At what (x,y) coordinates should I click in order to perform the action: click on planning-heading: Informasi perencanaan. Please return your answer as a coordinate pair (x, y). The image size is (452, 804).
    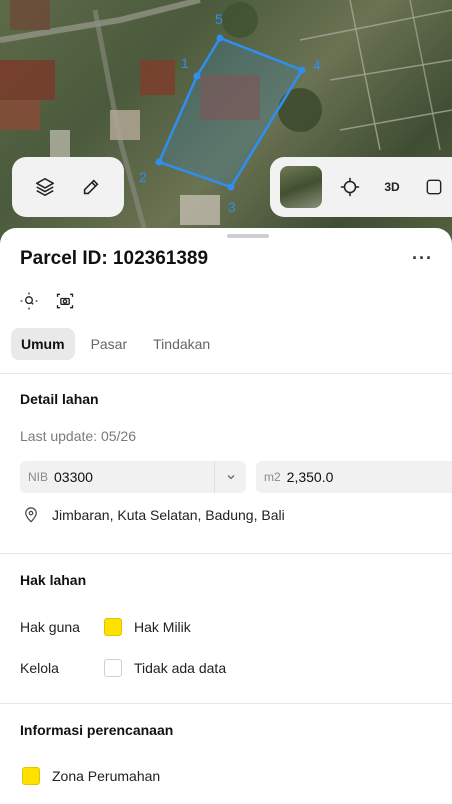
    Looking at the image, I should click on (97, 730).